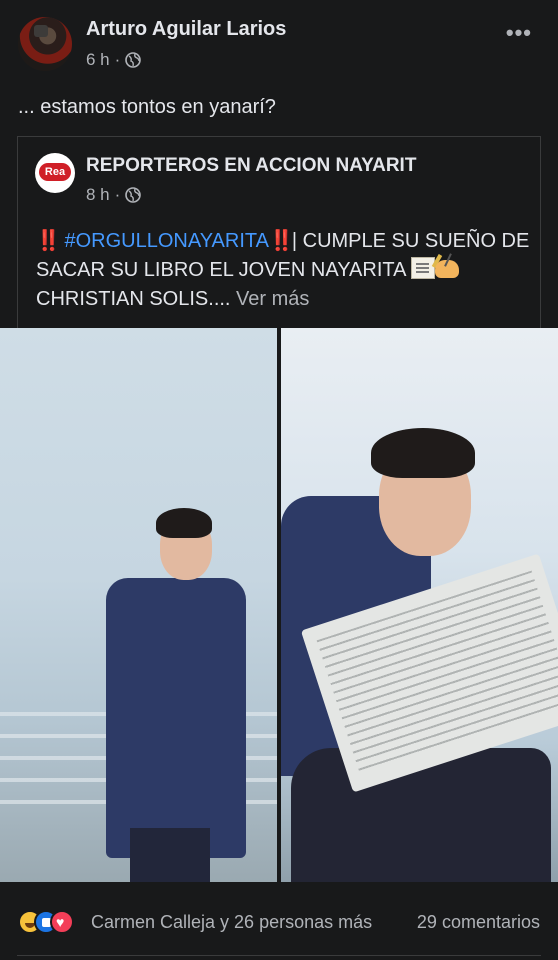  What do you see at coordinates (422, 268) in the screenshot?
I see `memo-icon` at bounding box center [422, 268].